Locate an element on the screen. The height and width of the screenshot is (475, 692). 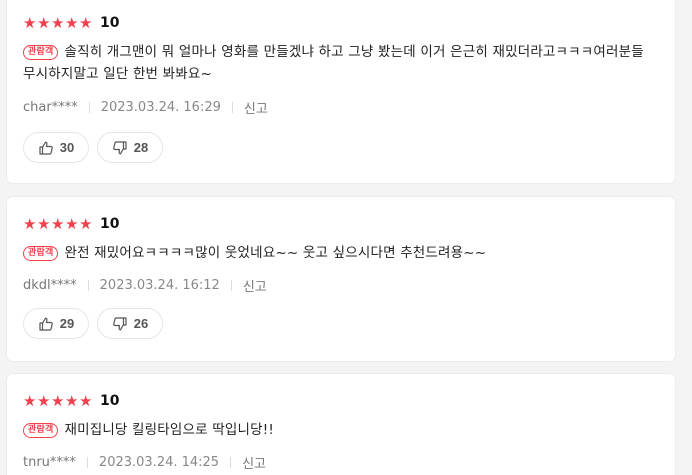
review-meta: char**** 2023.03.24. 16:29 신고 is located at coordinates (145, 107).